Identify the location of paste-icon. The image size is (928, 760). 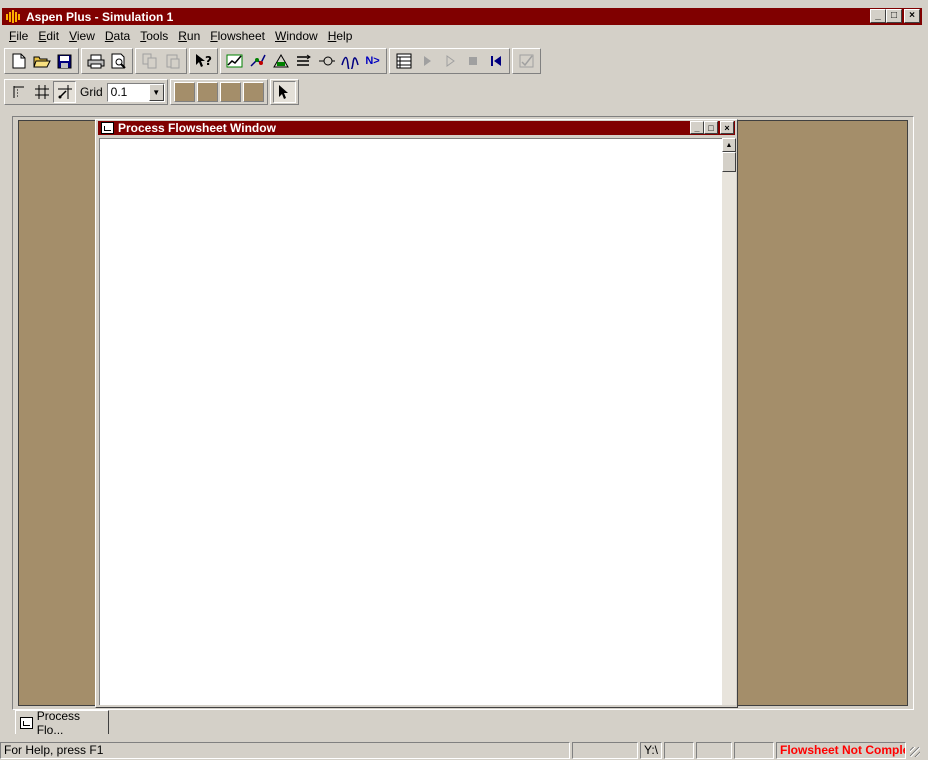
(172, 61).